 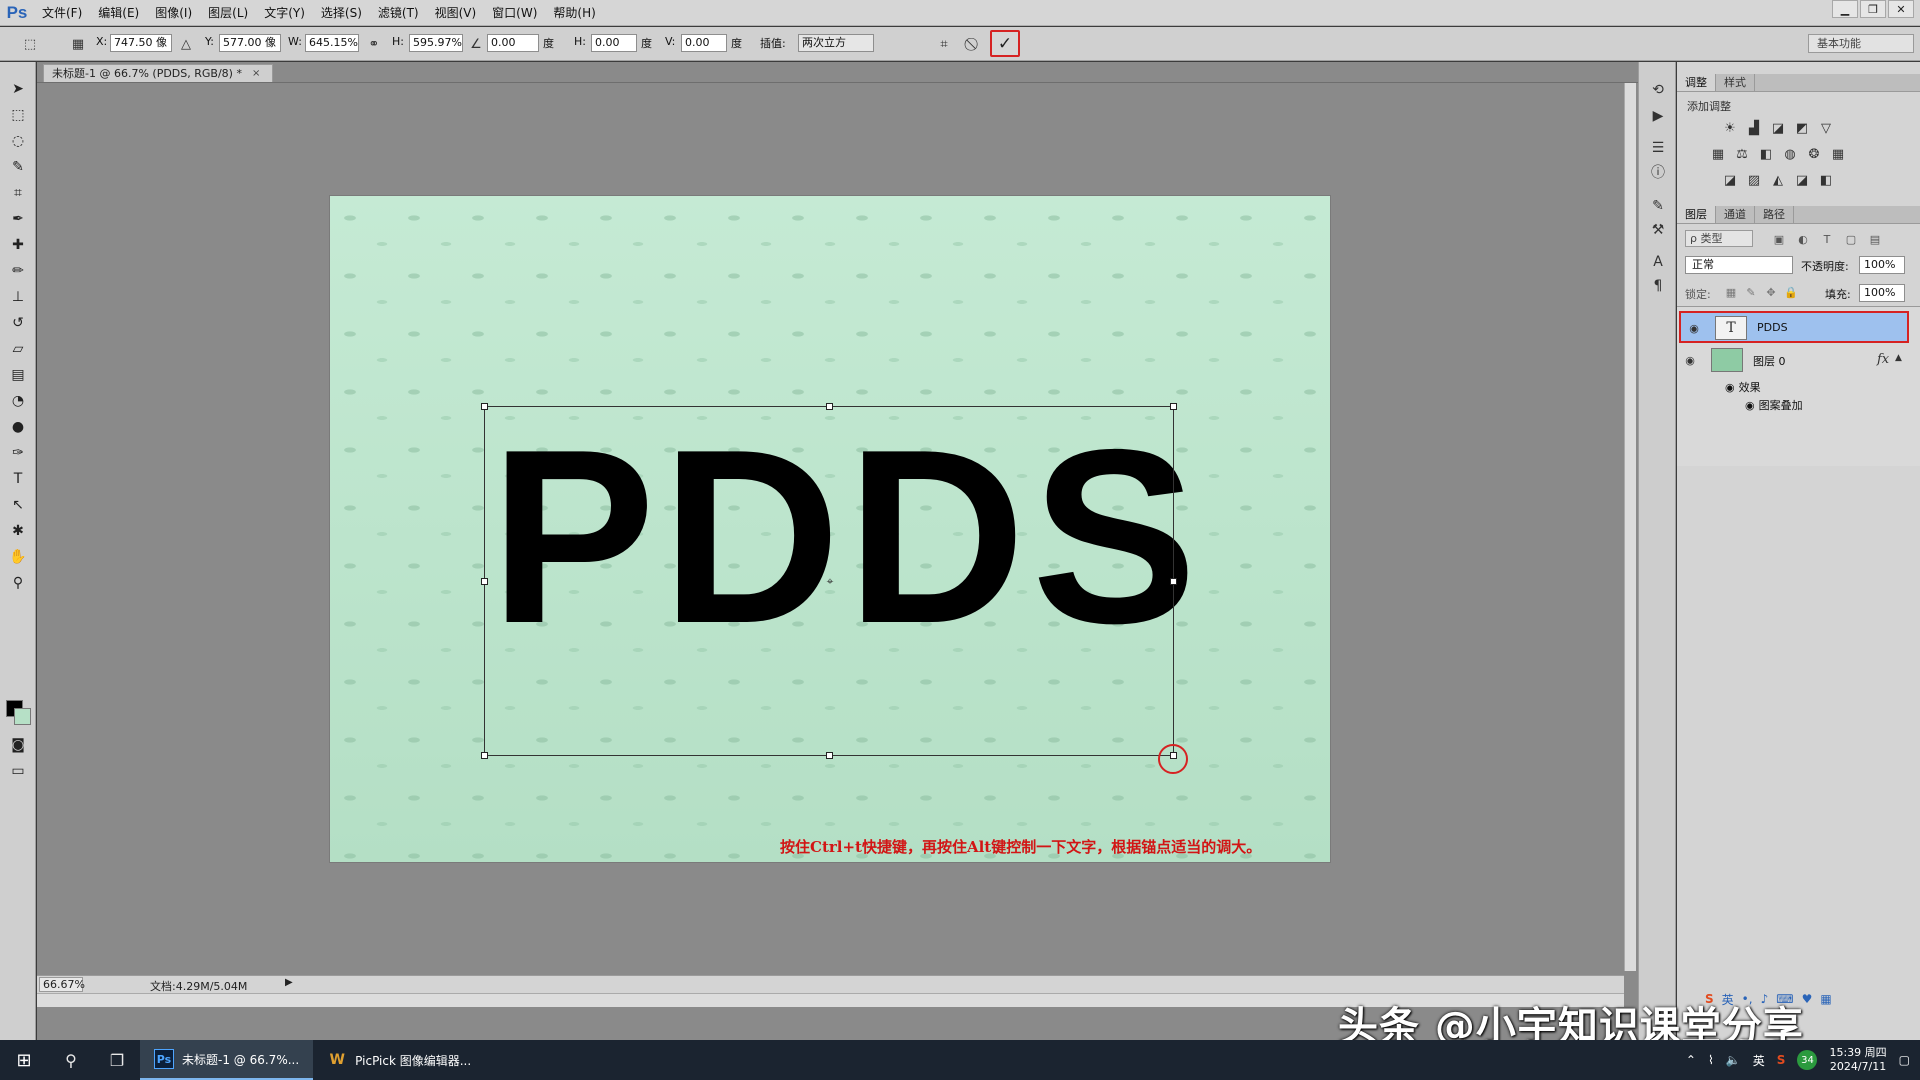 What do you see at coordinates (1873, 9) in the screenshot?
I see `restore-button: ❐` at bounding box center [1873, 9].